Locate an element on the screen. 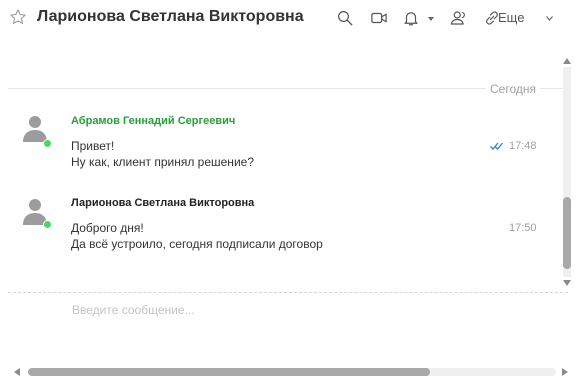 This screenshot has width=578, height=386. bell-icon is located at coordinates (411, 18).